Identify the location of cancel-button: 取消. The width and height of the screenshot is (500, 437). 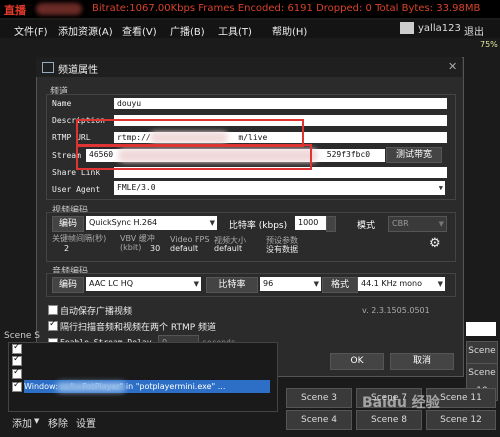
(422, 361).